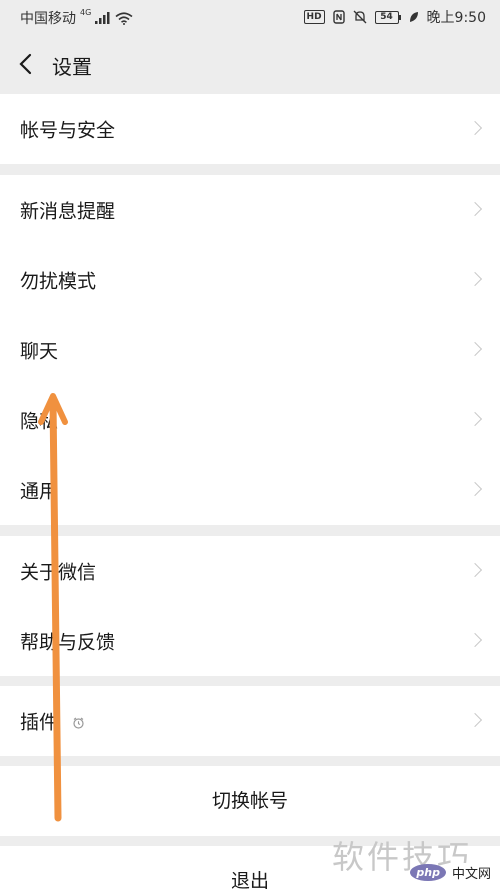 Image resolution: width=500 pixels, height=889 pixels. Describe the element at coordinates (471, 872) in the screenshot. I see `php-logo-text: 中文网` at that location.